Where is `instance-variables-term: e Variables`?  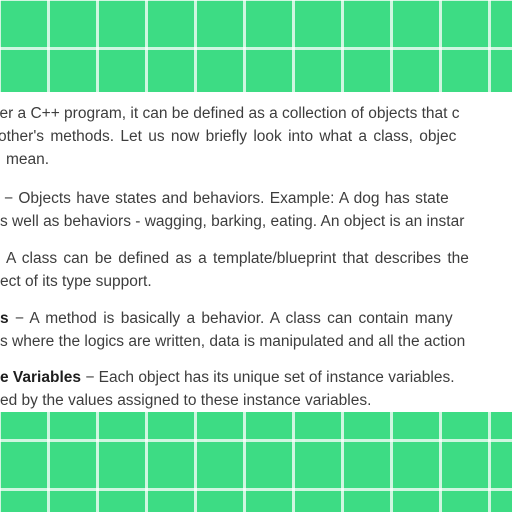
instance-variables-term: e Variables is located at coordinates (41, 377).